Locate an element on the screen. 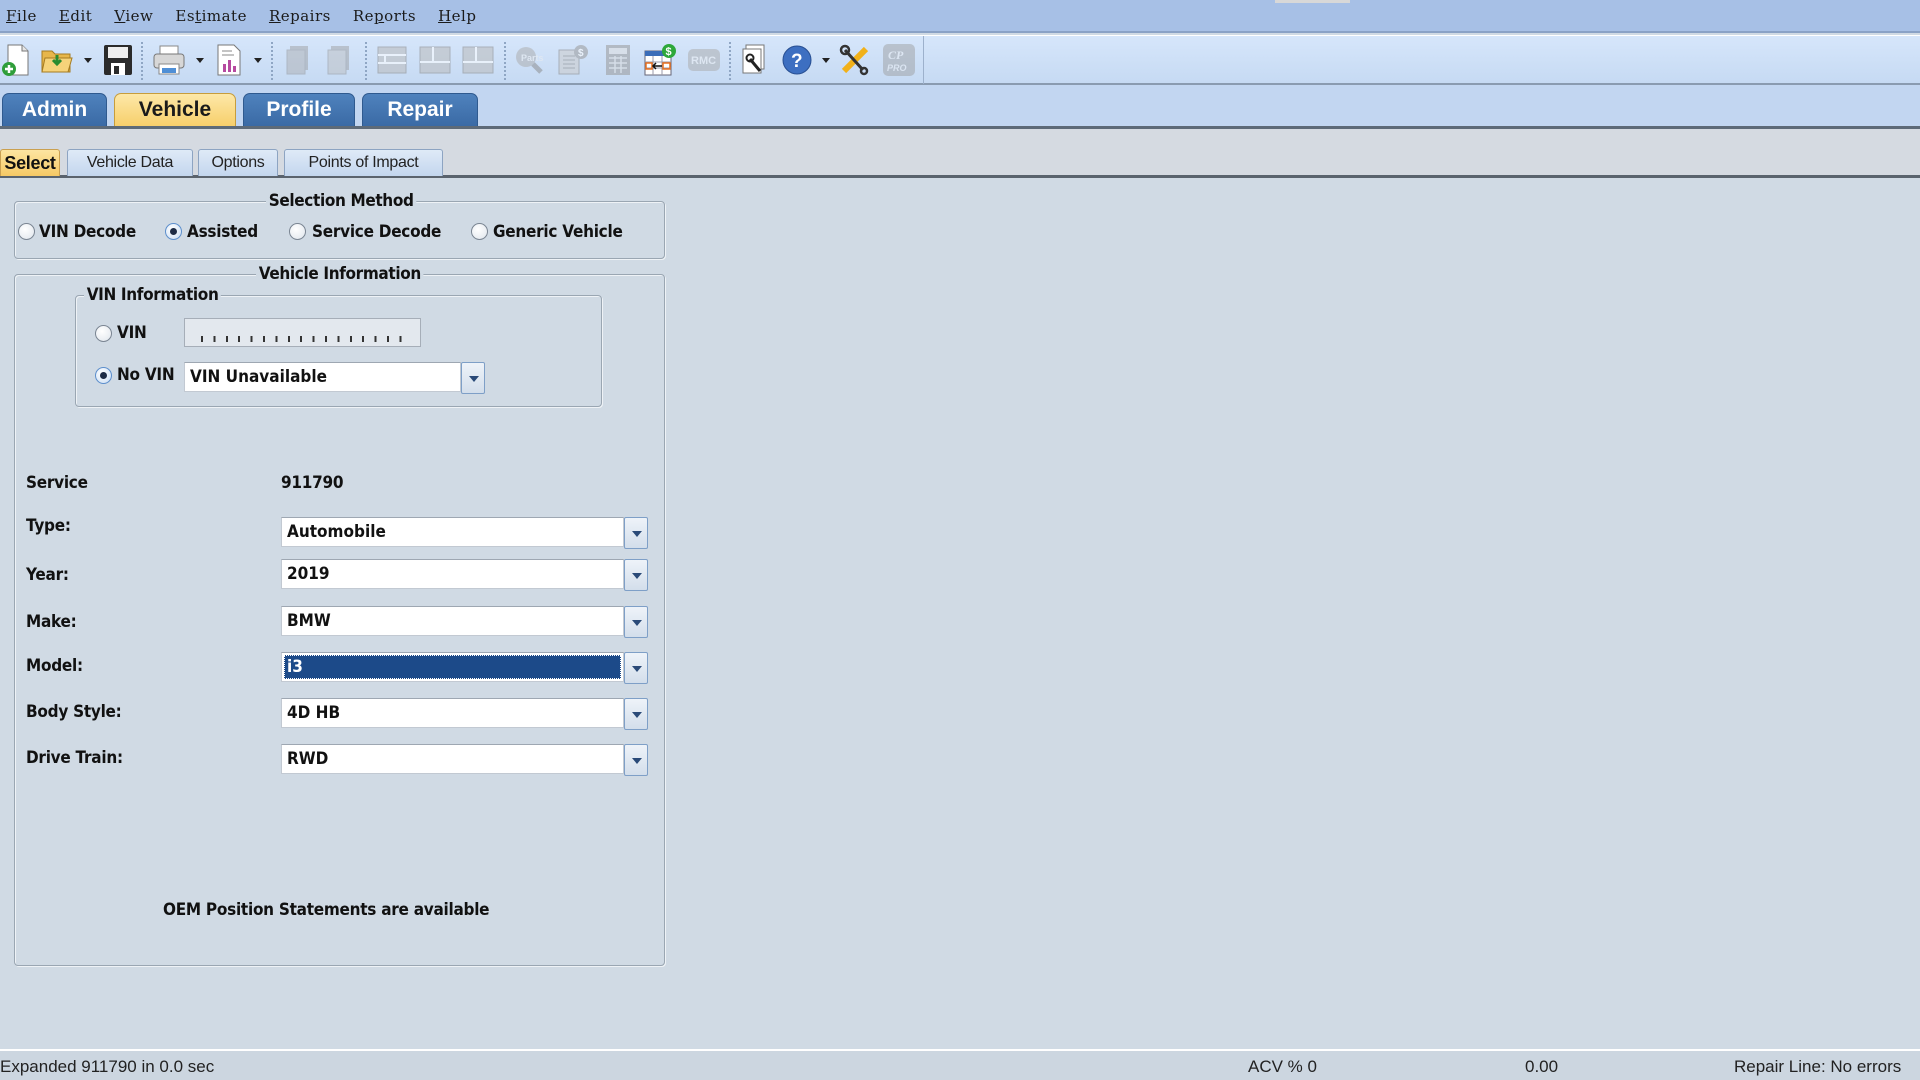 Image resolution: width=1920 pixels, height=1080 pixels. radio-vin-decode is located at coordinates (26, 231).